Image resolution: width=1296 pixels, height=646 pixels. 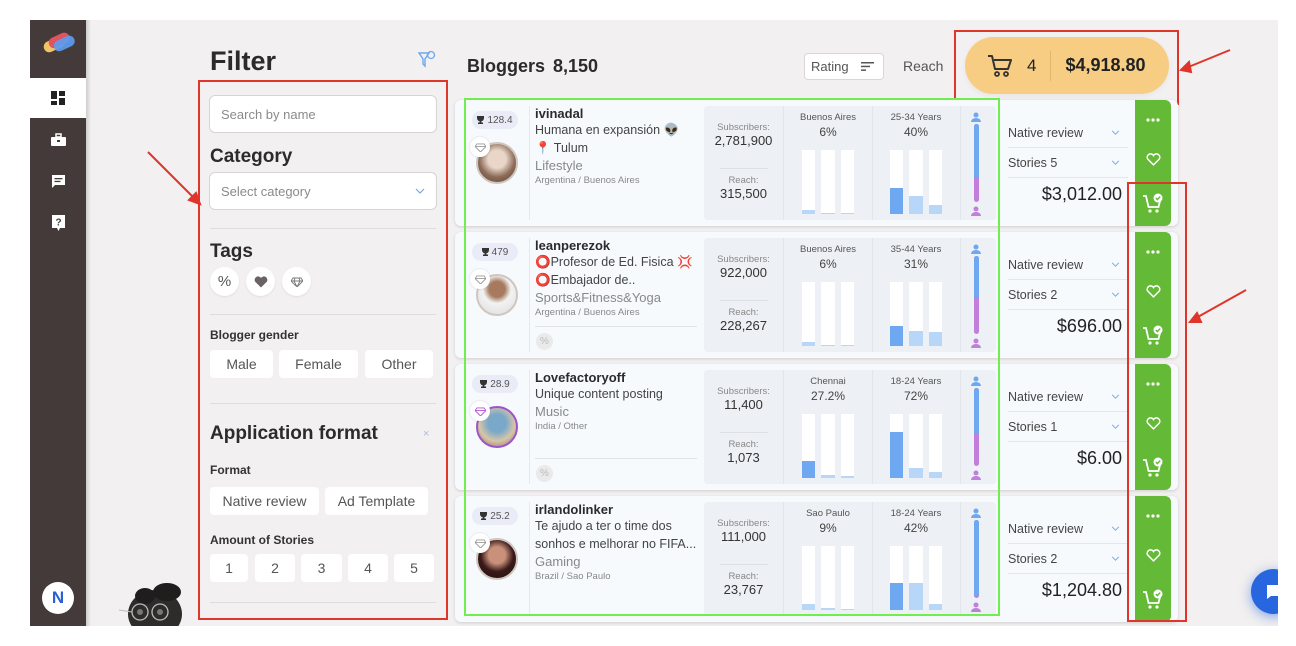 What do you see at coordinates (88, 323) in the screenshot?
I see `rail-shadow` at bounding box center [88, 323].